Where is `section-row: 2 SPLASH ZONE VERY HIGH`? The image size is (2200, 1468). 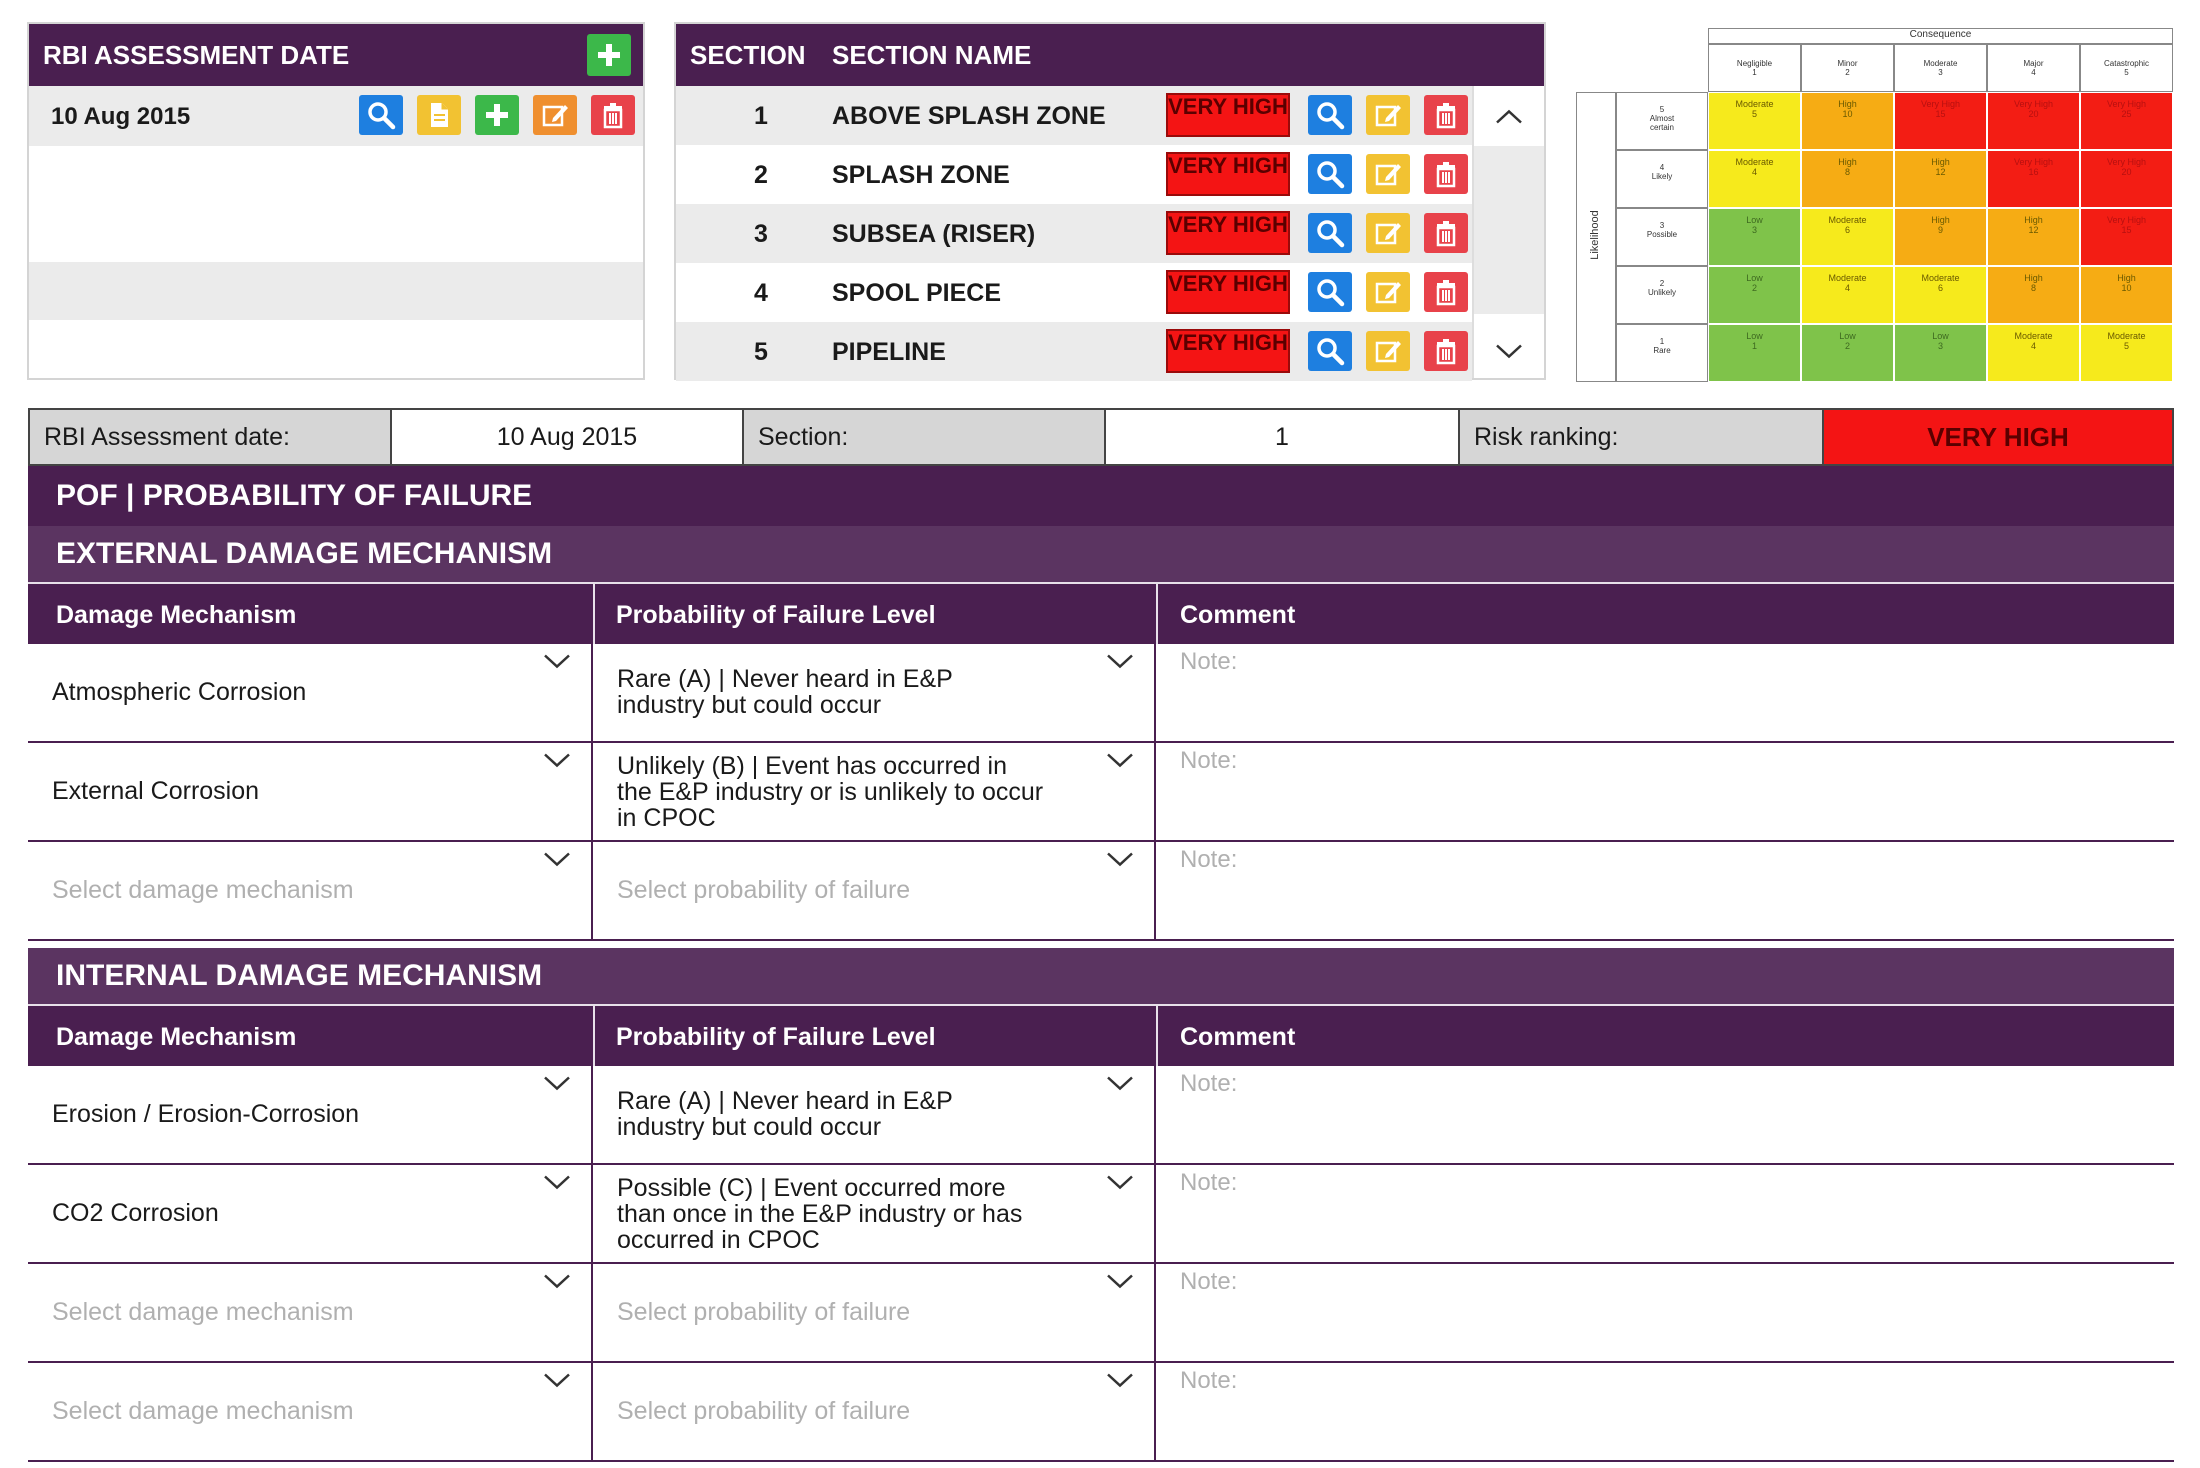
section-row: 2 SPLASH ZONE VERY HIGH is located at coordinates (1074, 174).